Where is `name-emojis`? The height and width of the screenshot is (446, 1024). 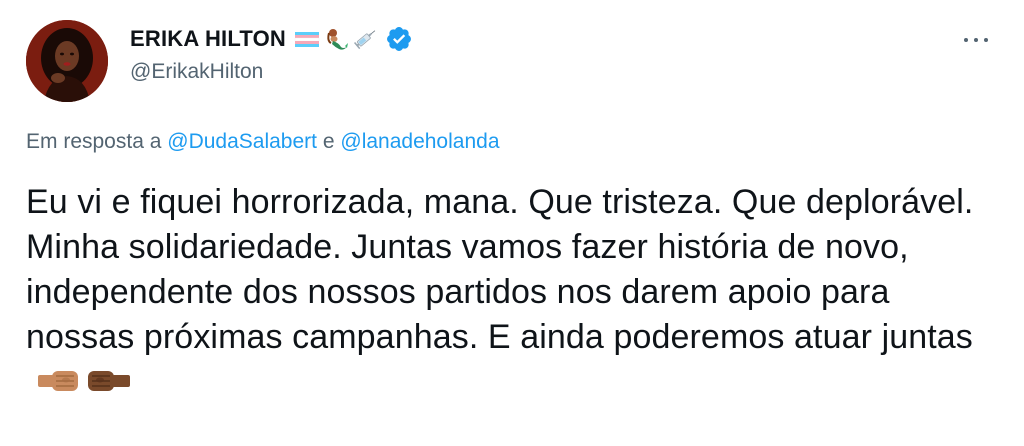
name-emojis is located at coordinates (337, 39).